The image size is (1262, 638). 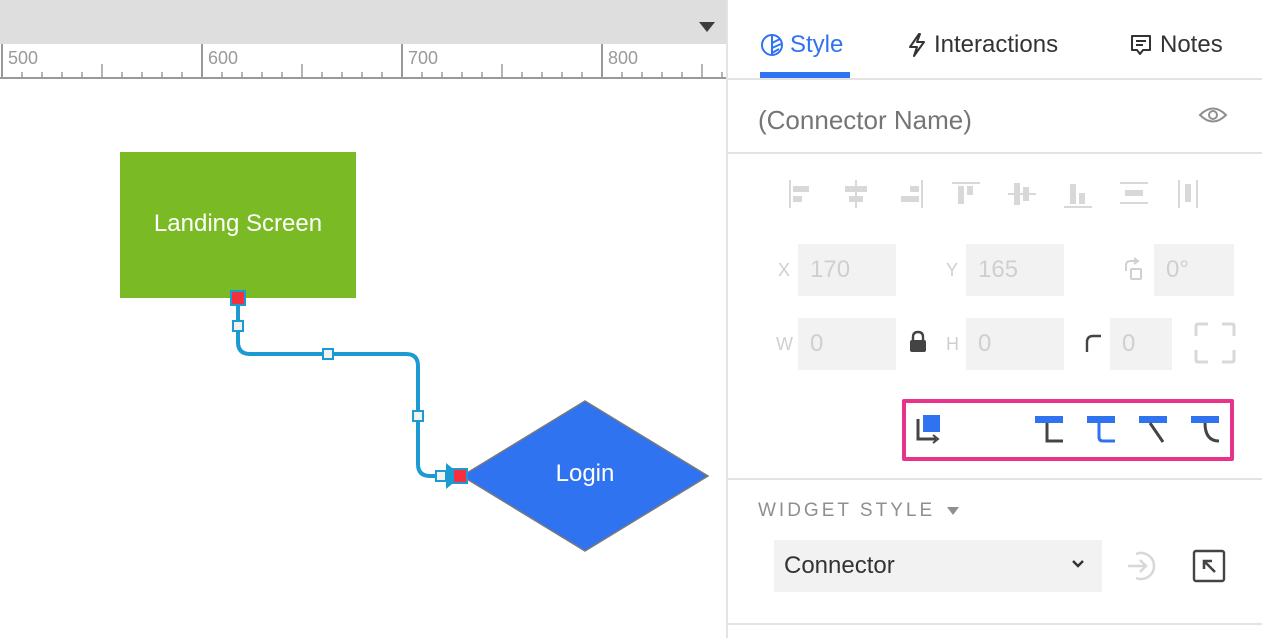 I want to click on login-shape, so click(x=585, y=476).